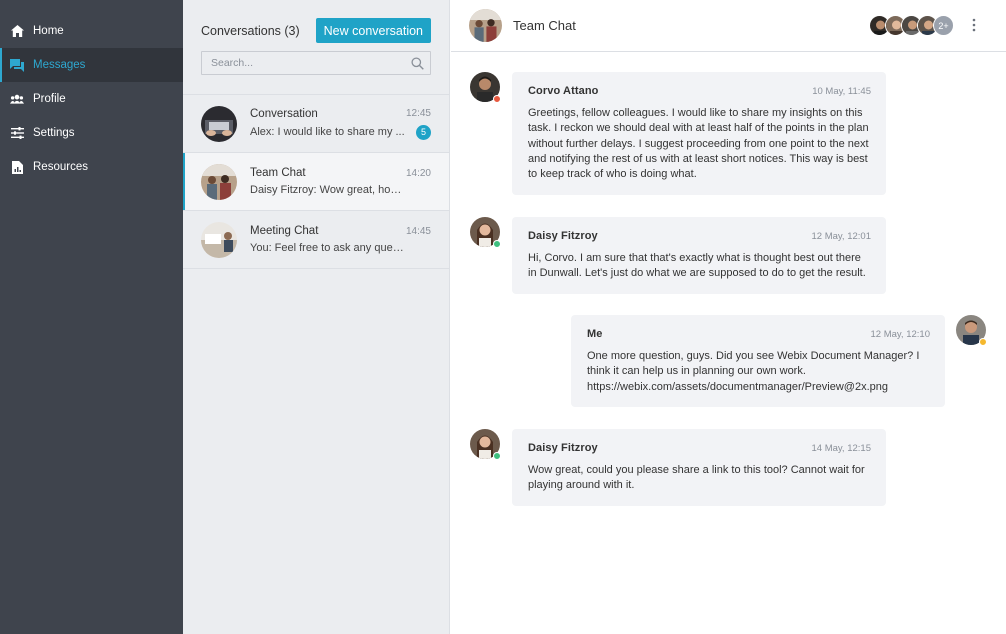  What do you see at coordinates (250, 30) in the screenshot?
I see `conversations-title: Conversations (3)` at bounding box center [250, 30].